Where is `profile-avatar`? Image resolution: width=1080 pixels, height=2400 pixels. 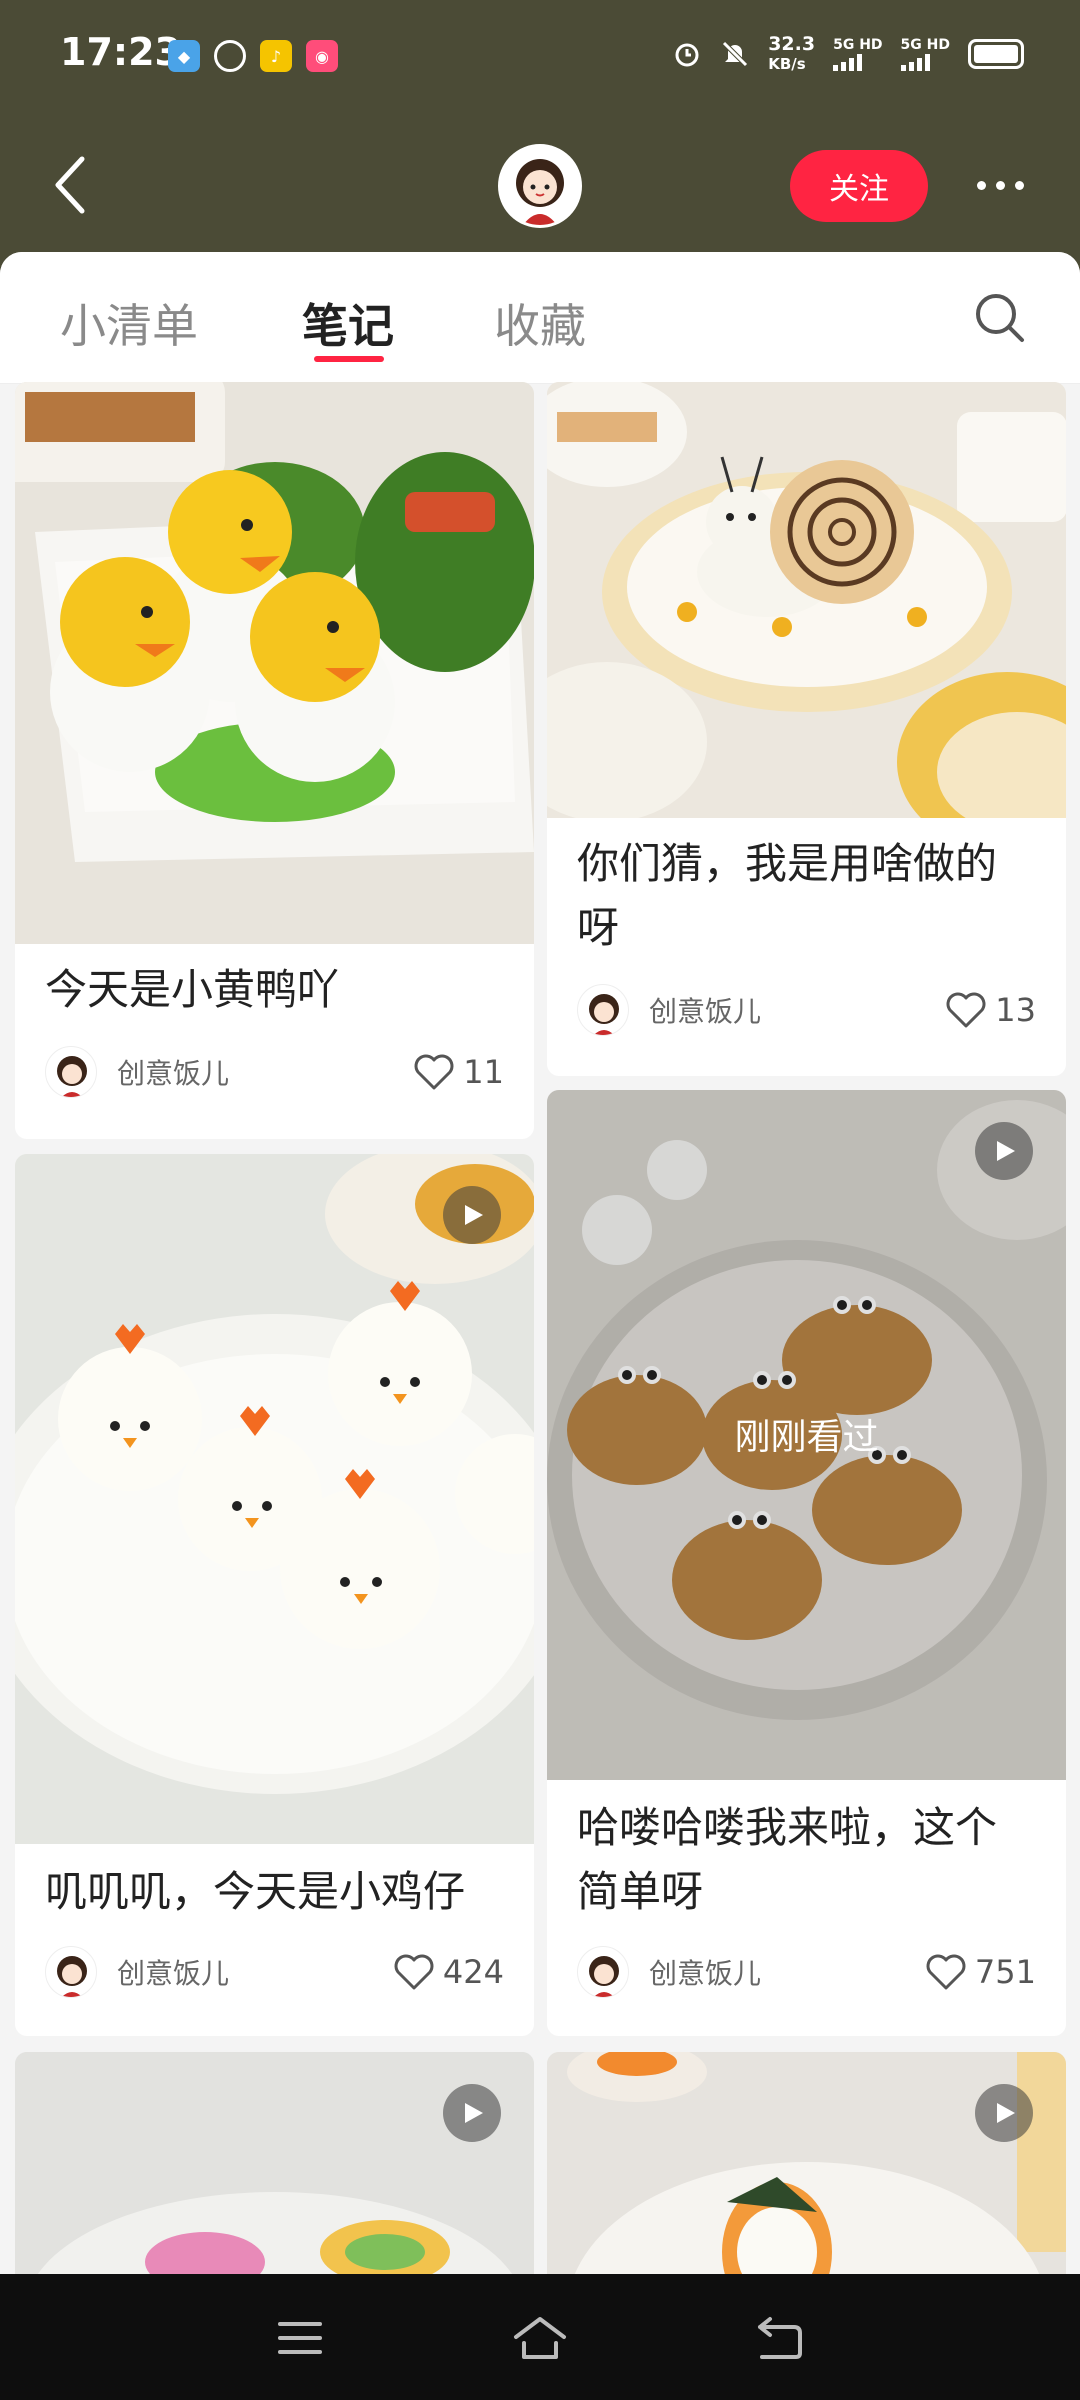
profile-avatar is located at coordinates (540, 186).